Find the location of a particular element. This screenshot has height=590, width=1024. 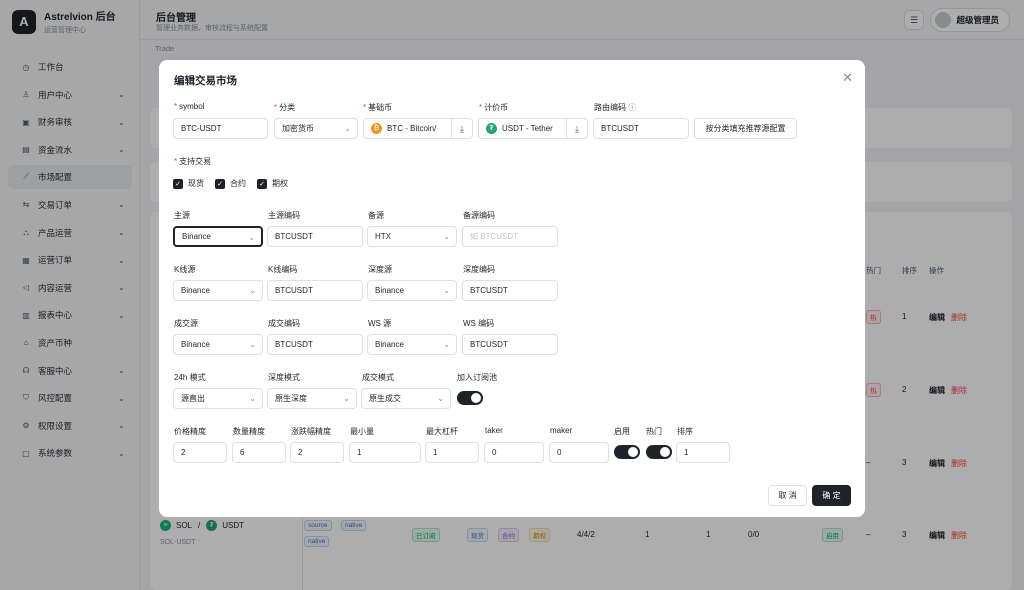

cancel-button: 取 消 is located at coordinates (787, 495).